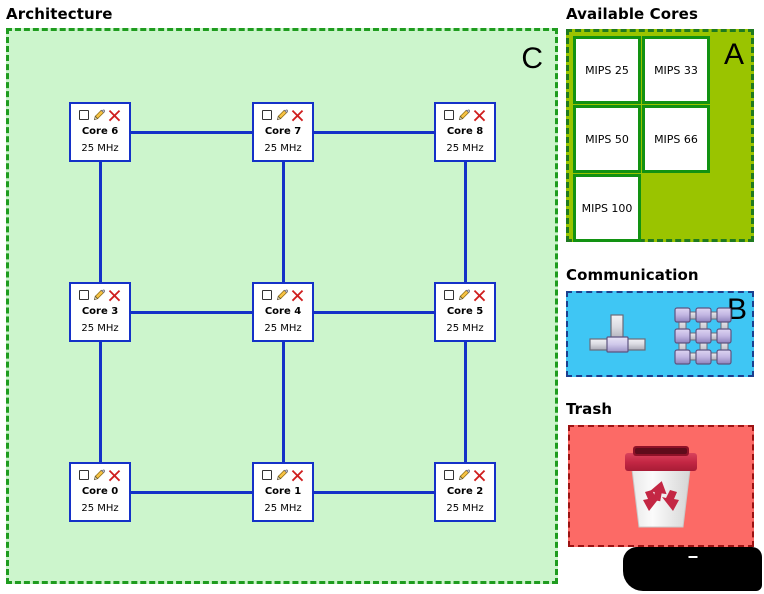  I want to click on bus-topology-icon, so click(619, 336).